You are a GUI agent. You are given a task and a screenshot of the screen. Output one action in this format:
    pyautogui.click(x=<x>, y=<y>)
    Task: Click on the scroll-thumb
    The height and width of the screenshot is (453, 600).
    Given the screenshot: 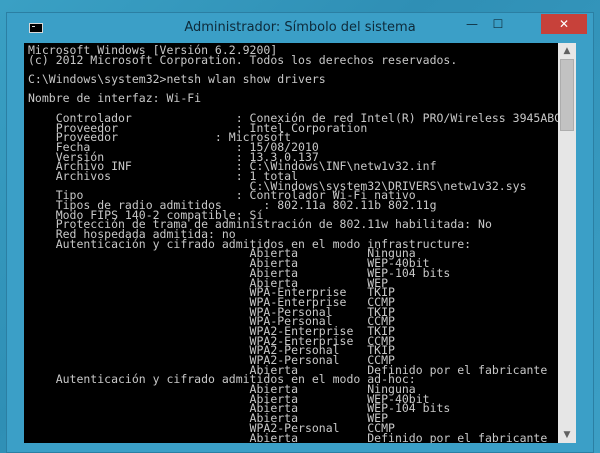 What is the action you would take?
    pyautogui.click(x=567, y=95)
    